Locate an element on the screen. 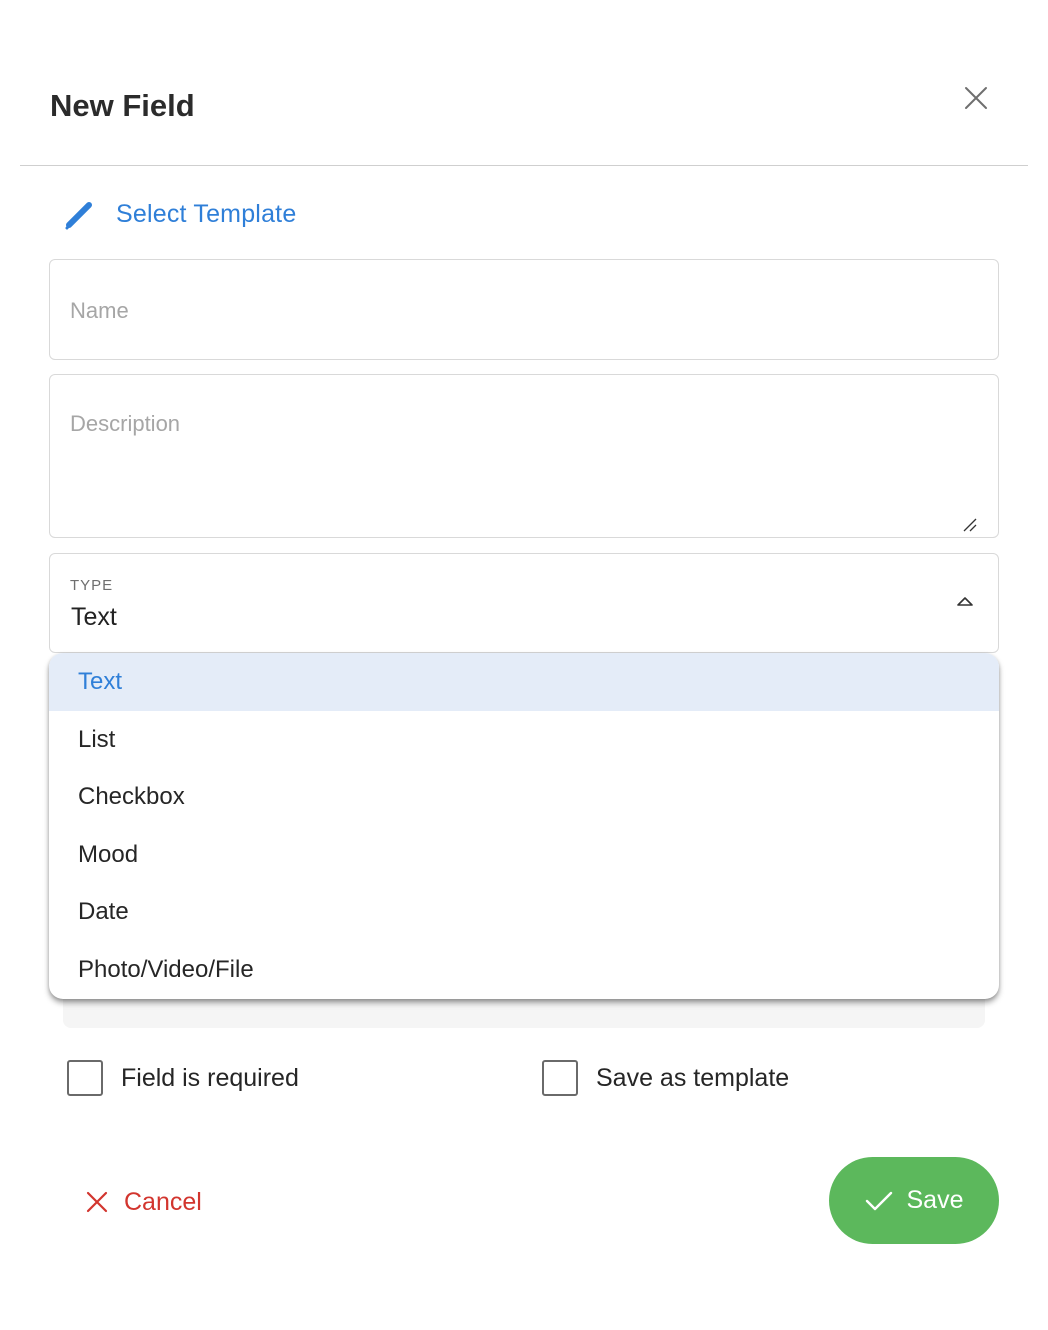 The width and height of the screenshot is (1048, 1330). dialog-title: New Field is located at coordinates (122, 105).